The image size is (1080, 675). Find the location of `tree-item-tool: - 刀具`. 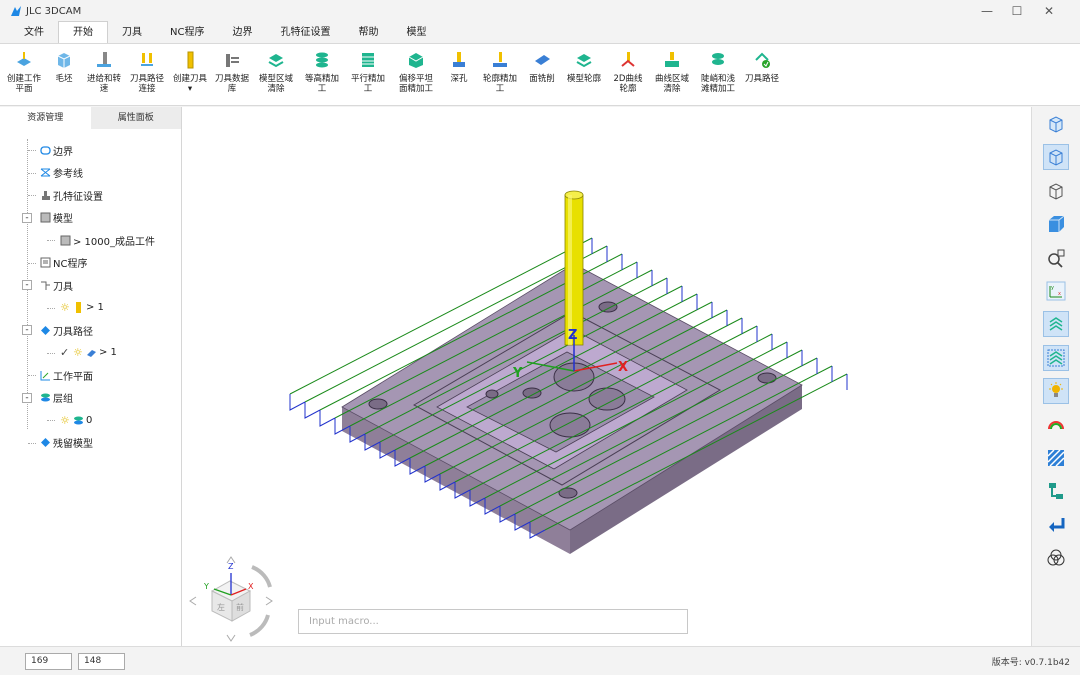

tree-item-tool: - 刀具 is located at coordinates (90, 285).